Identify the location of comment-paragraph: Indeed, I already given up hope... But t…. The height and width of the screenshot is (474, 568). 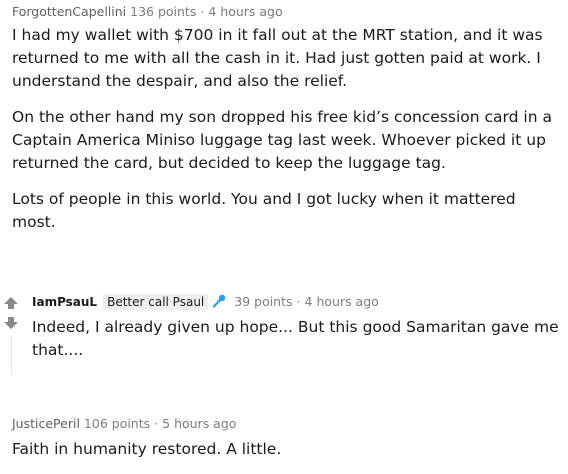
(295, 338).